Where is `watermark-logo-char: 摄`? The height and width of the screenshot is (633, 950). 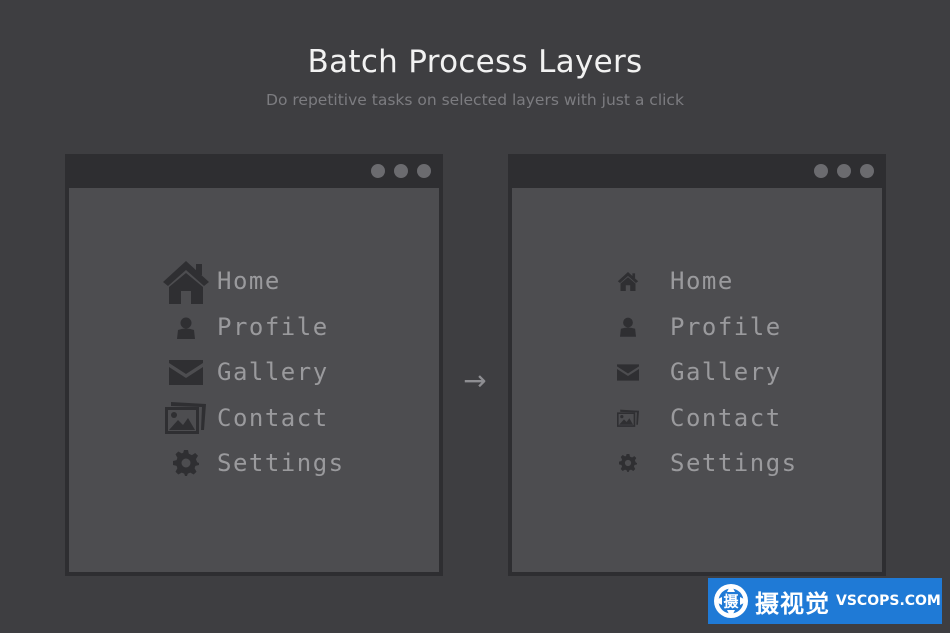 watermark-logo-char: 摄 is located at coordinates (731, 602).